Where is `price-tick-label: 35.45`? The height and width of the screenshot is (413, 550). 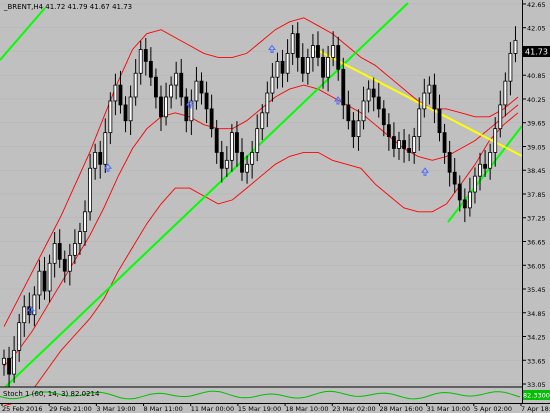
price-tick-label: 35.45 is located at coordinates (536, 290).